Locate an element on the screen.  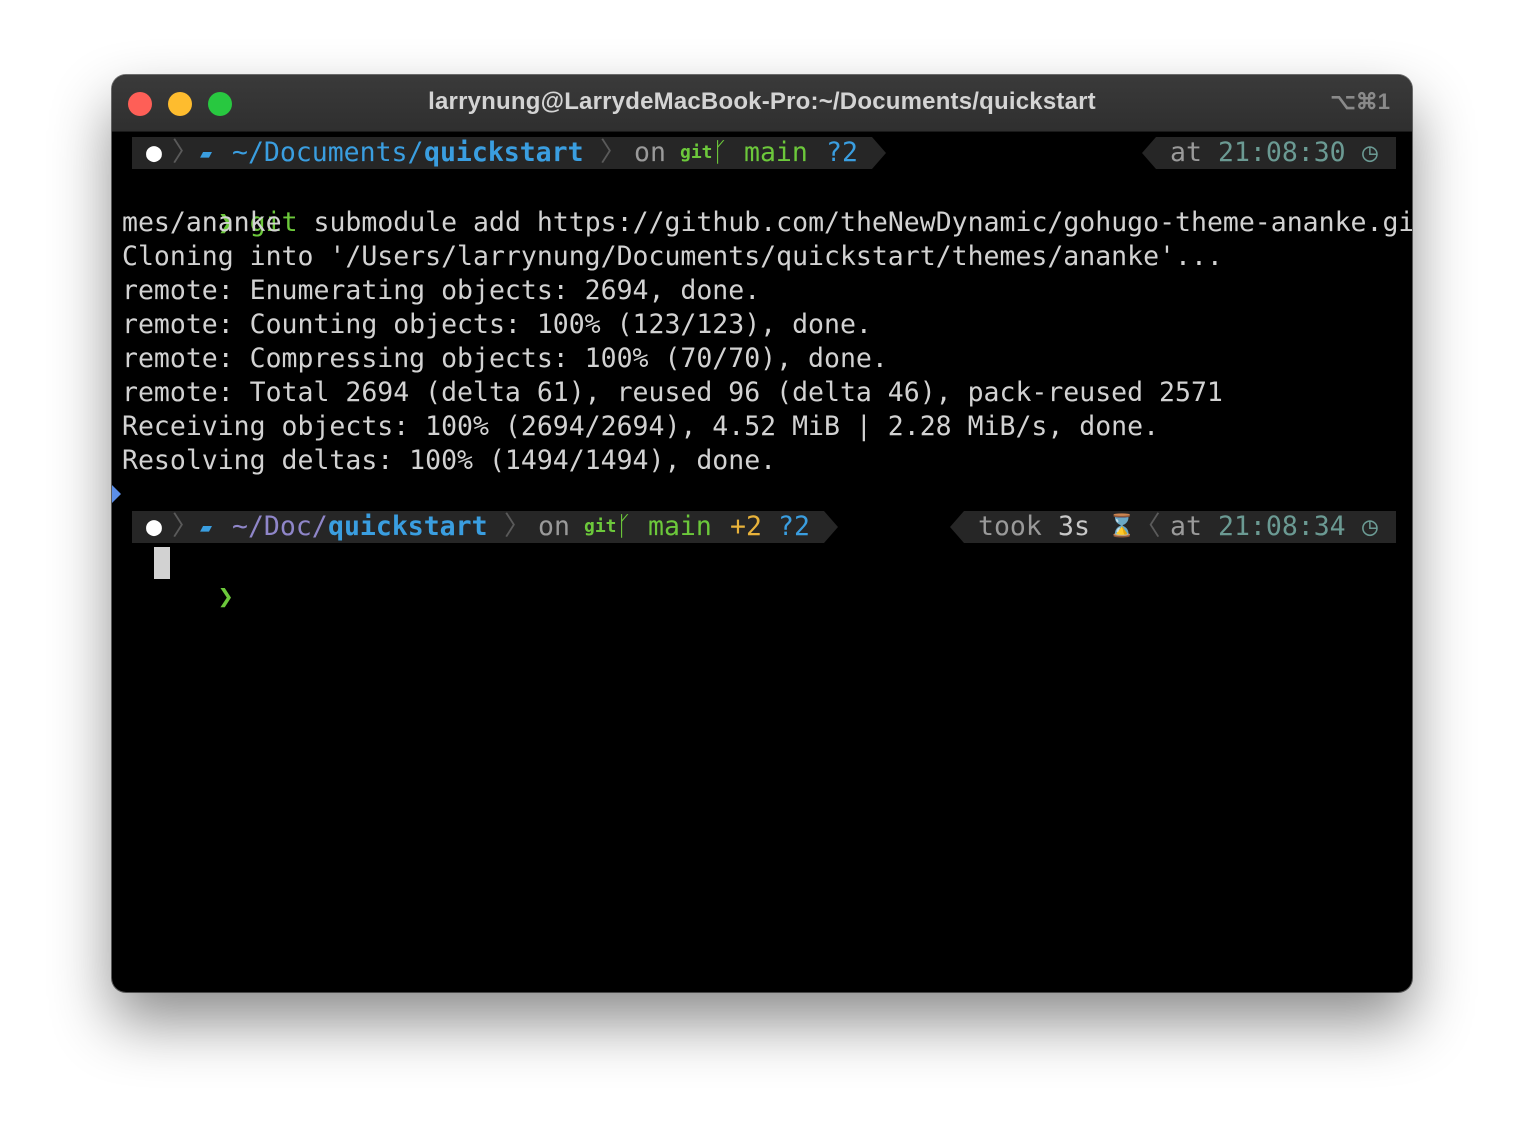
prompt-right-segment: at 21:08:30 ◷ is located at coordinates (1269, 153).